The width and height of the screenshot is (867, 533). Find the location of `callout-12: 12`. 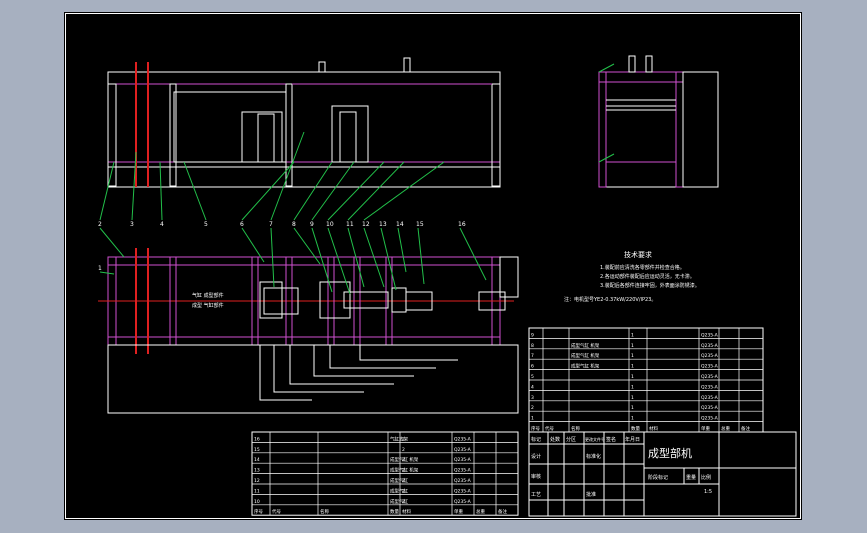

callout-12: 12 is located at coordinates (366, 224).